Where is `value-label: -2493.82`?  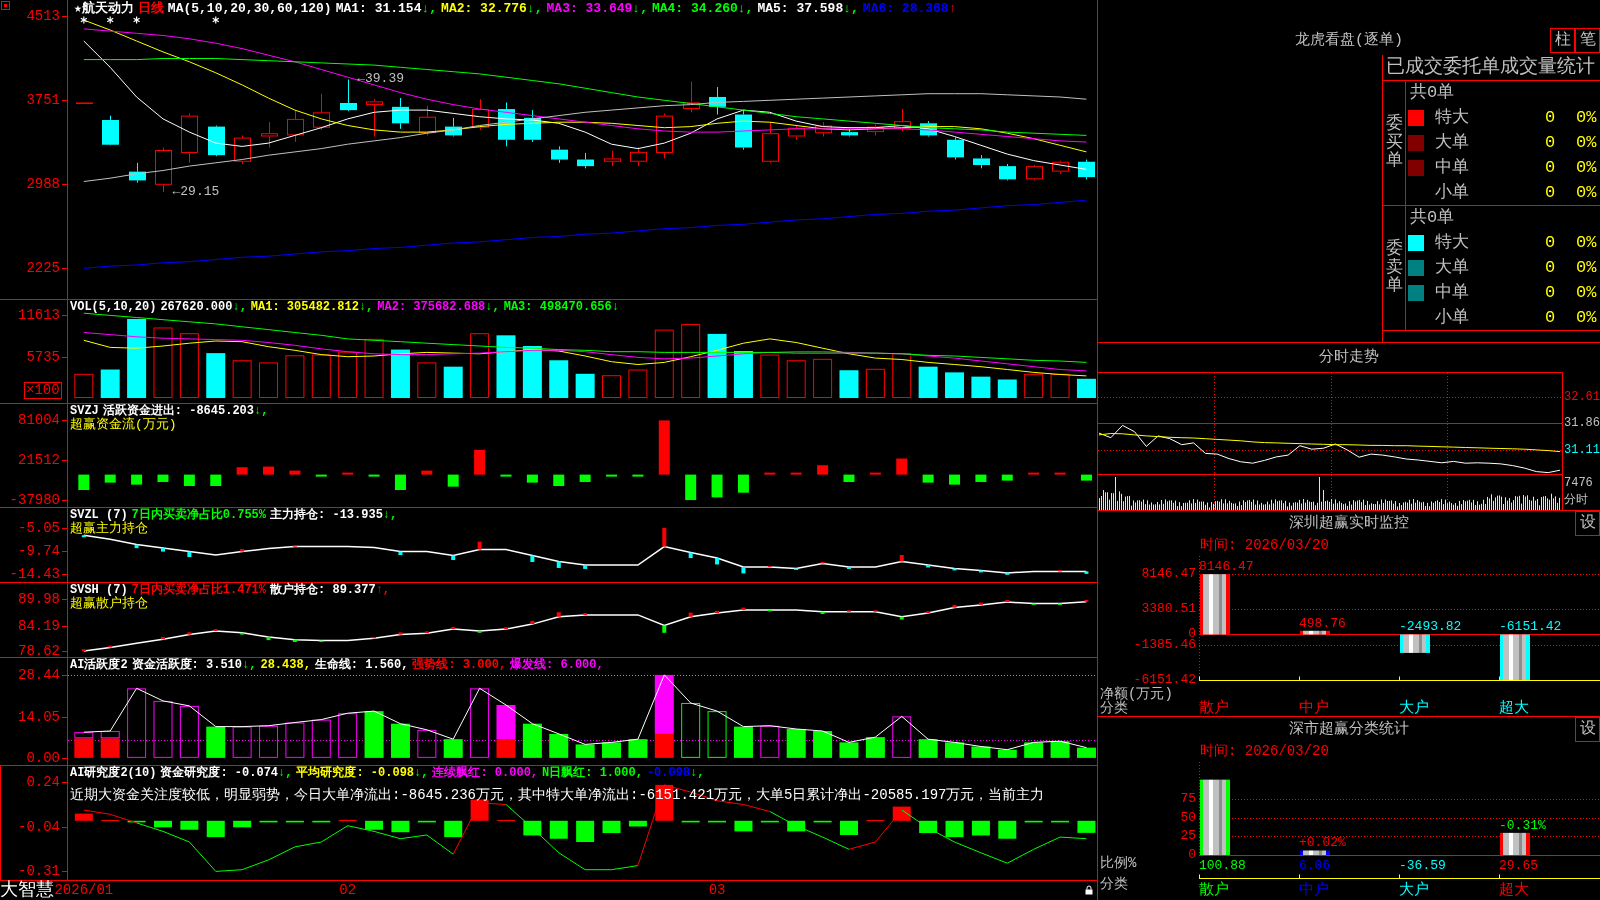 value-label: -2493.82 is located at coordinates (1430, 626).